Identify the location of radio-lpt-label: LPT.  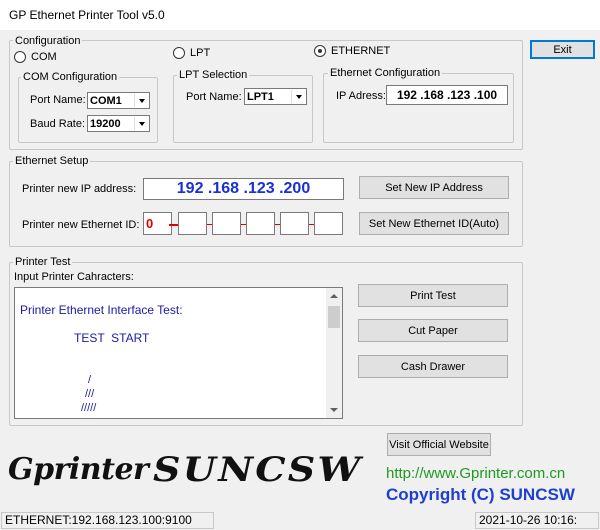
(200, 53).